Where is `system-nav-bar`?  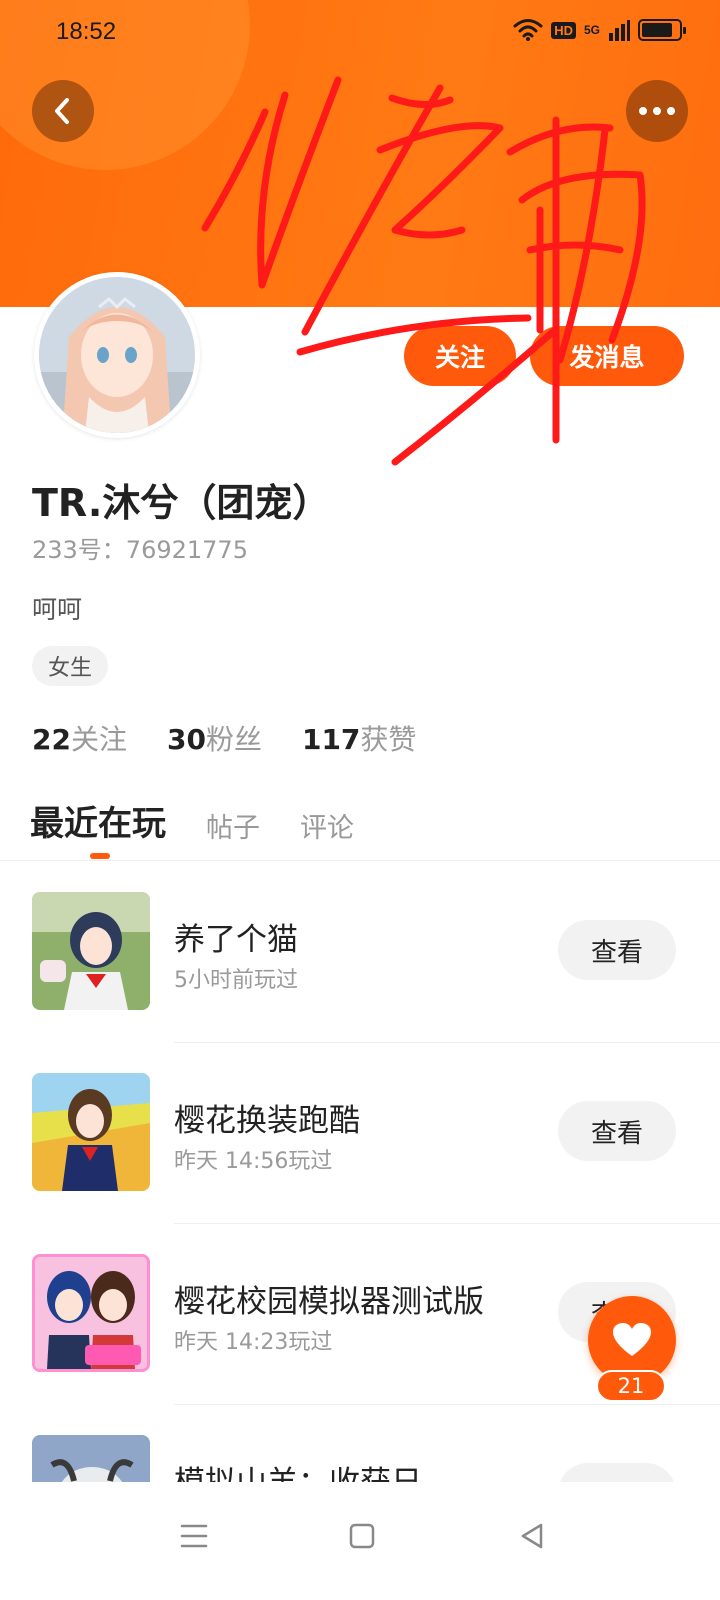
system-nav-bar is located at coordinates (360, 1541).